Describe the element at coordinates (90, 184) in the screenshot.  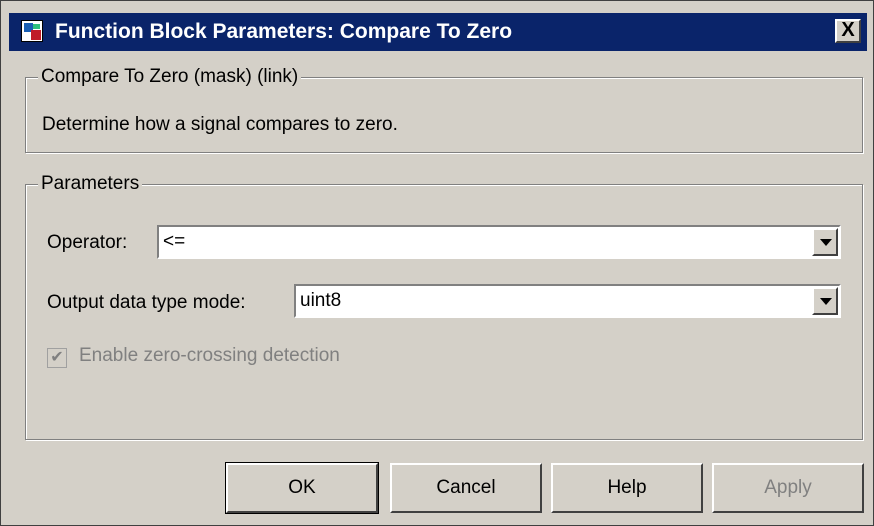
I see `parameters-group-title: Parameters` at that location.